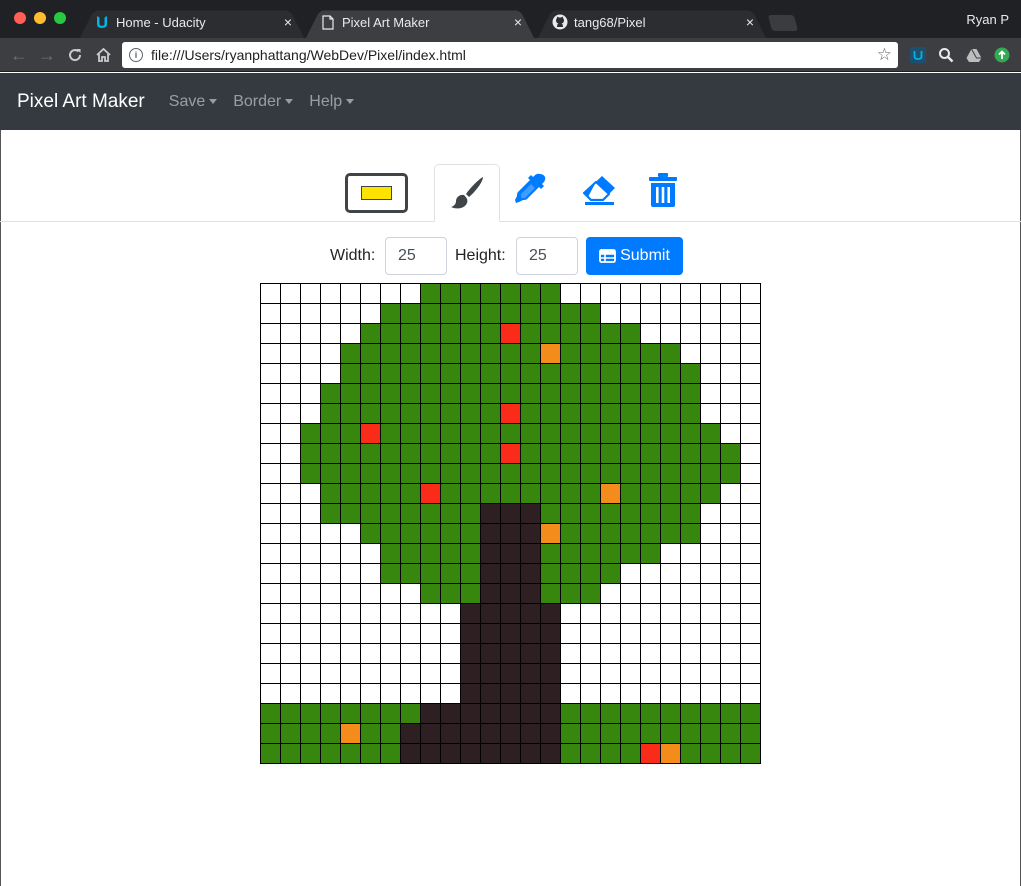 The height and width of the screenshot is (886, 1021). What do you see at coordinates (376, 193) in the screenshot?
I see `color-picker-button` at bounding box center [376, 193].